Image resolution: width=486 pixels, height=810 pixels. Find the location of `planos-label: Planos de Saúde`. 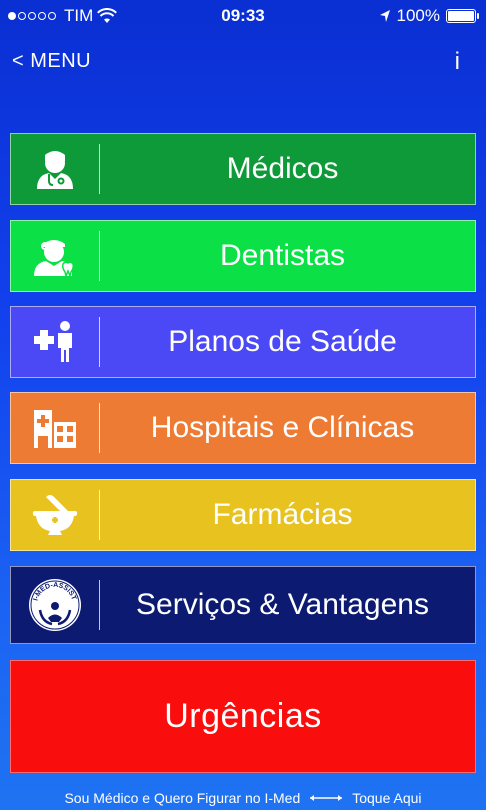

planos-label: Planos de Saúde is located at coordinates (282, 341).